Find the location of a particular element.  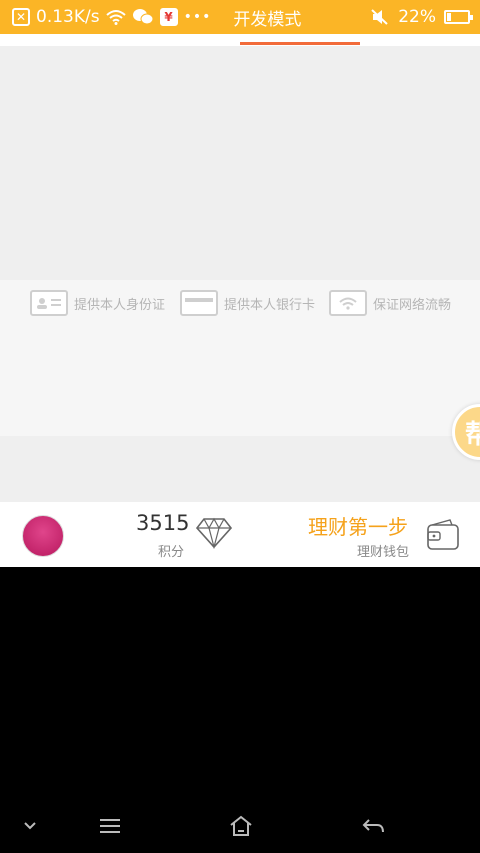

more-dots-icon: ••• is located at coordinates (197, 17).